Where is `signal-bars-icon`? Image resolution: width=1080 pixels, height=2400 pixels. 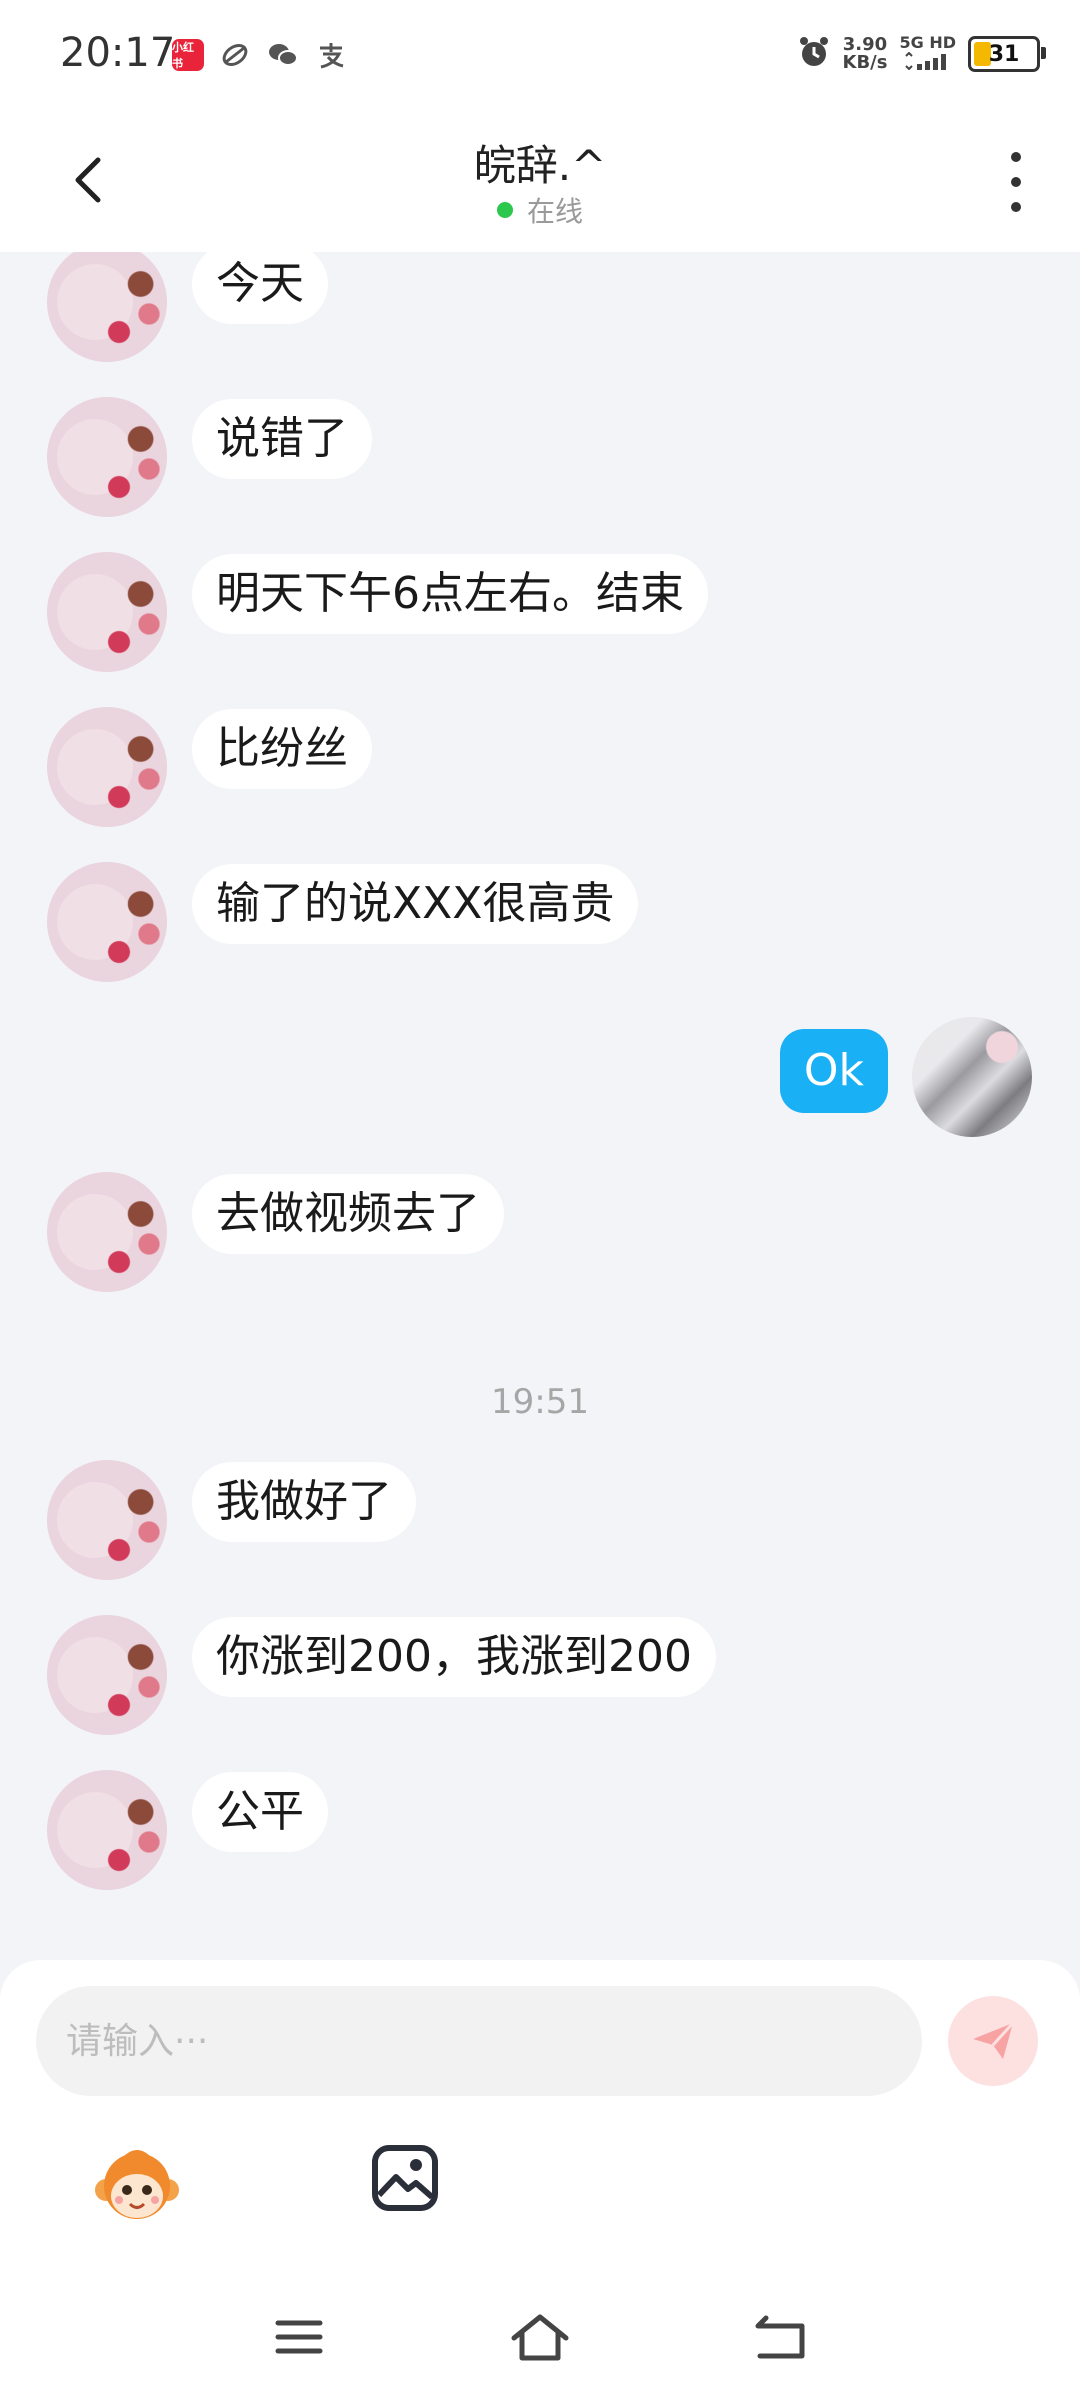
signal-bars-icon is located at coordinates (925, 61).